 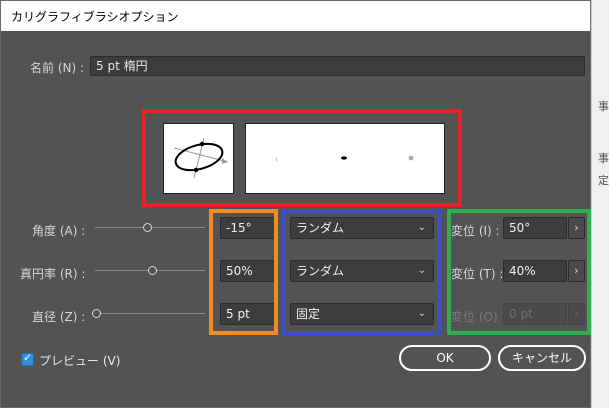 What do you see at coordinates (295, 16) in the screenshot?
I see `title-bar: カリグラフィブラシオプション` at bounding box center [295, 16].